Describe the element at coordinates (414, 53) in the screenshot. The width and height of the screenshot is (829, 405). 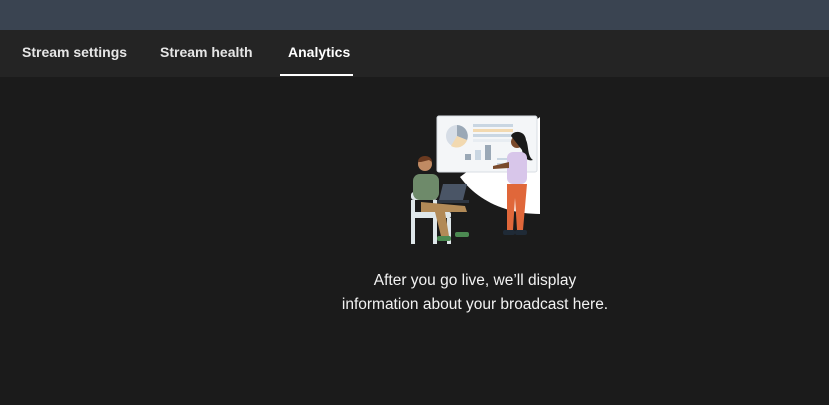
I see `tab-bar: Stream settings Stream health Analytics` at that location.